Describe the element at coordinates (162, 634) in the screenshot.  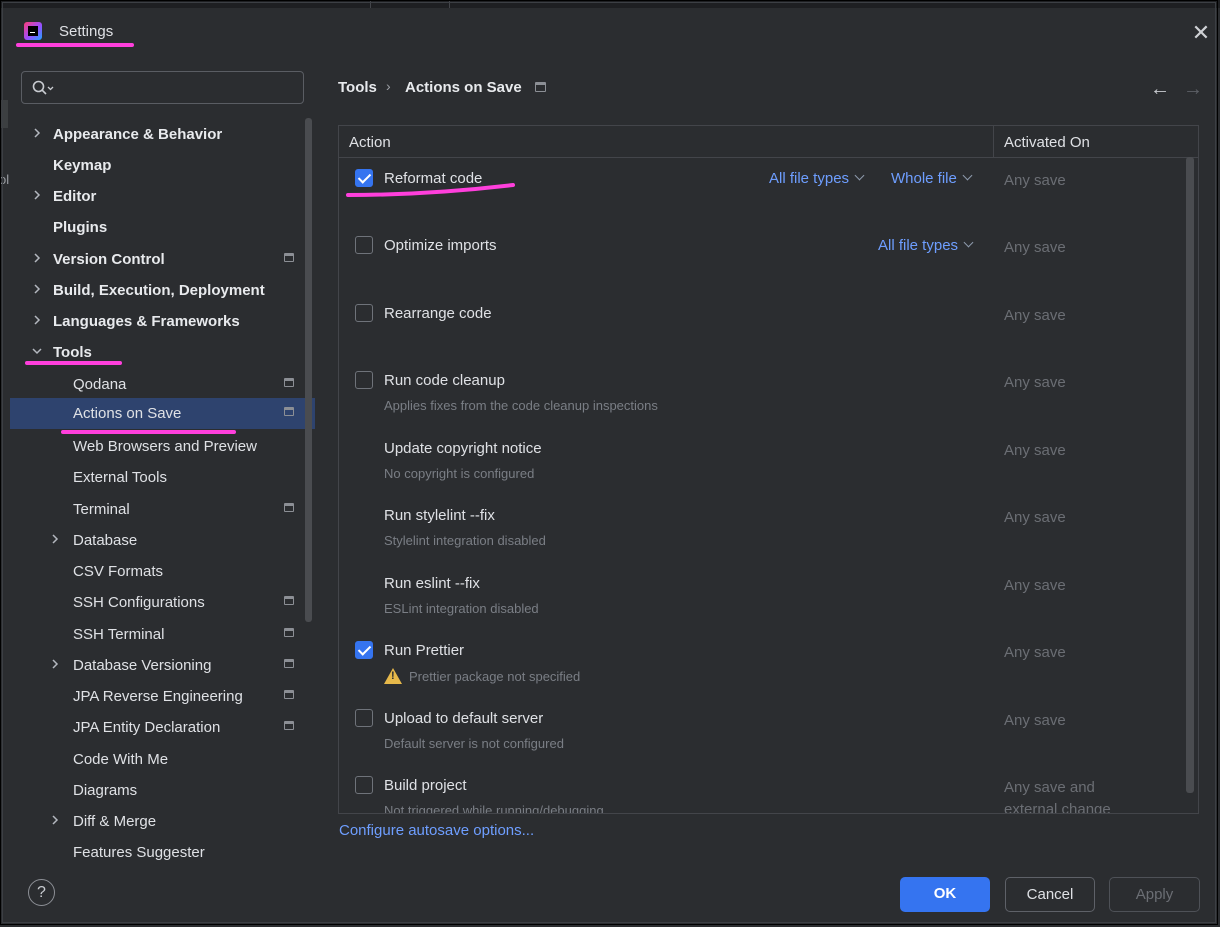
I see `sidebar-item-ssh-terminal: SSH Terminal` at that location.